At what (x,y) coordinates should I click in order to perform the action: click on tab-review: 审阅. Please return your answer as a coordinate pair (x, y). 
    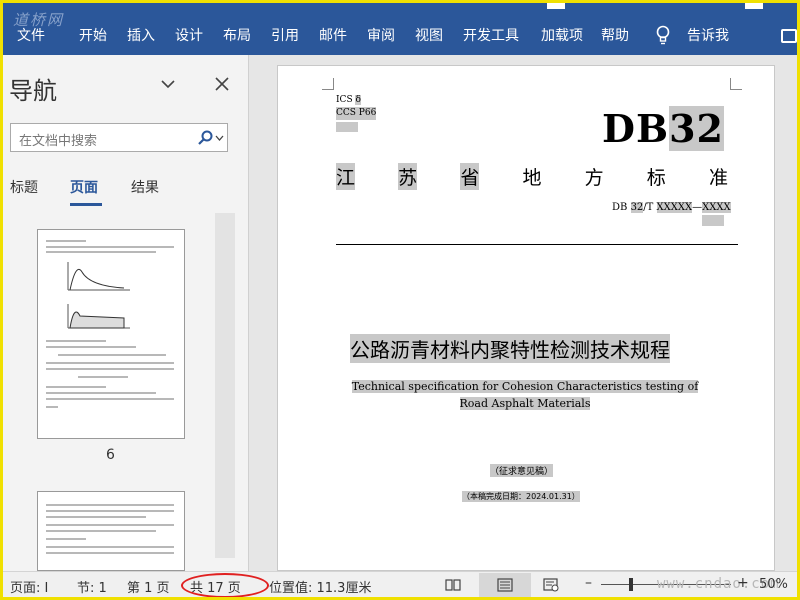
    Looking at the image, I should click on (381, 35).